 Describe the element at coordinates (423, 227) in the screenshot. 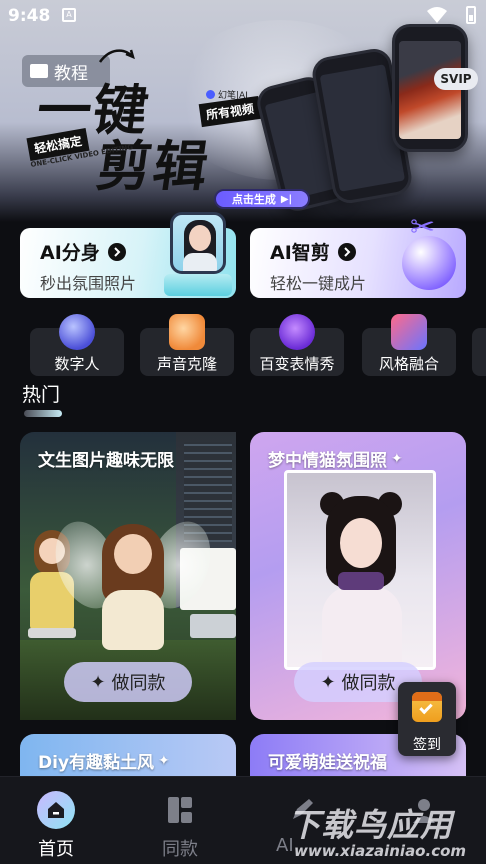

I see `scissors-icon: ✂` at that location.